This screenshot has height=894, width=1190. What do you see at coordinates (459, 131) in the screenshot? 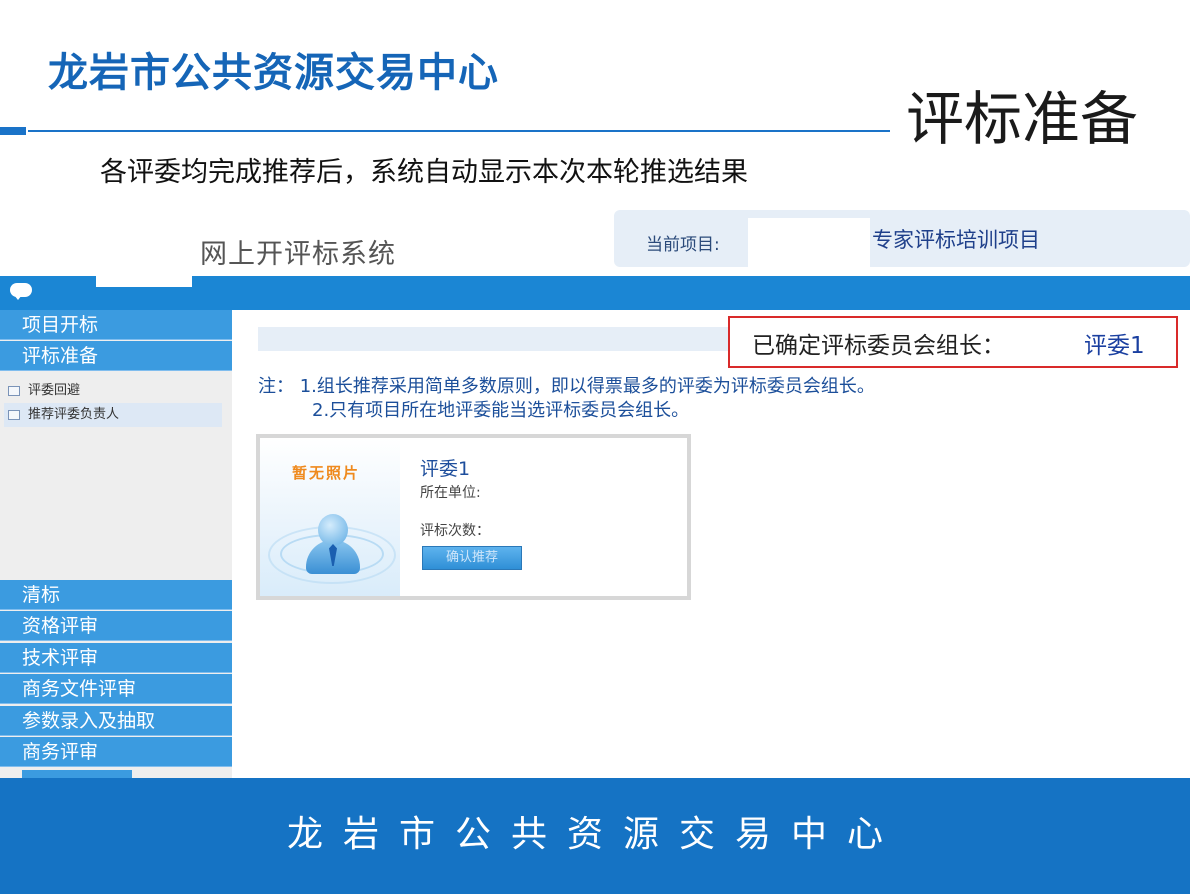
I see `header-divider` at bounding box center [459, 131].